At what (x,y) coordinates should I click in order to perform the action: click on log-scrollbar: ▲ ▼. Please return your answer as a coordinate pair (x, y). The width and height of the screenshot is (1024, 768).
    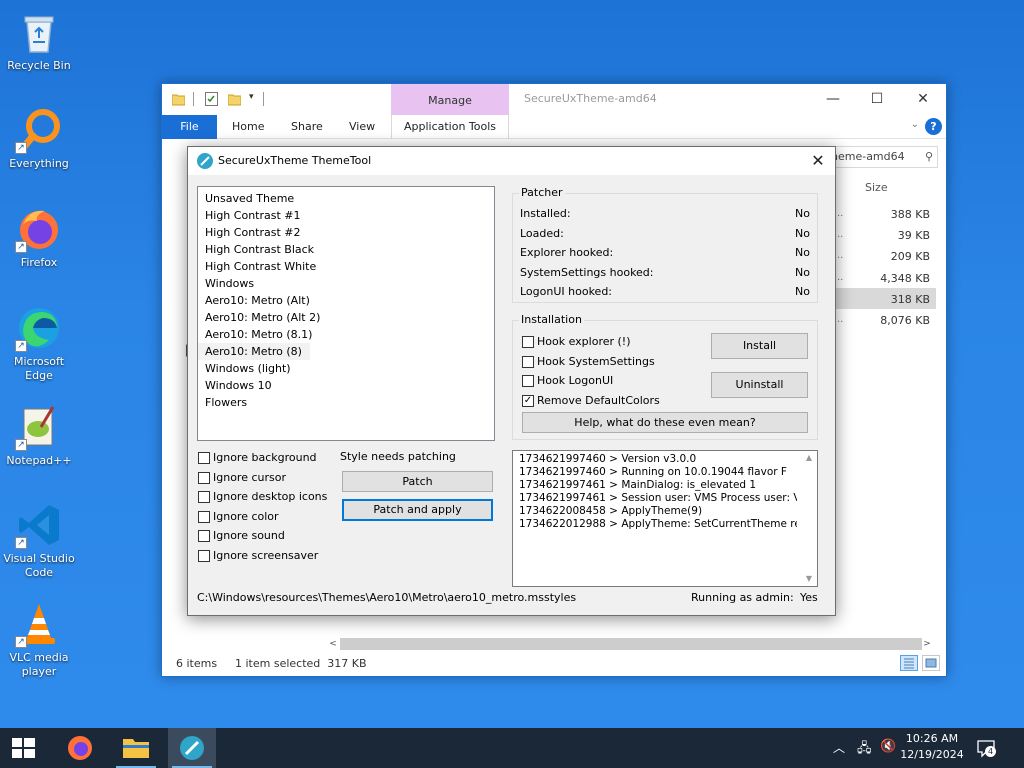
    Looking at the image, I should click on (809, 518).